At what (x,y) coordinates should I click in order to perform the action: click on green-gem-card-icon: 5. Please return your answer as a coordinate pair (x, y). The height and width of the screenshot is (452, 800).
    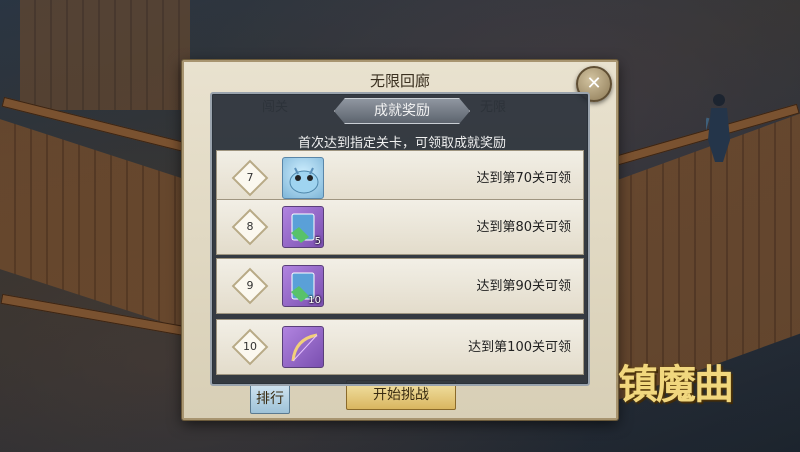
    Looking at the image, I should click on (303, 227).